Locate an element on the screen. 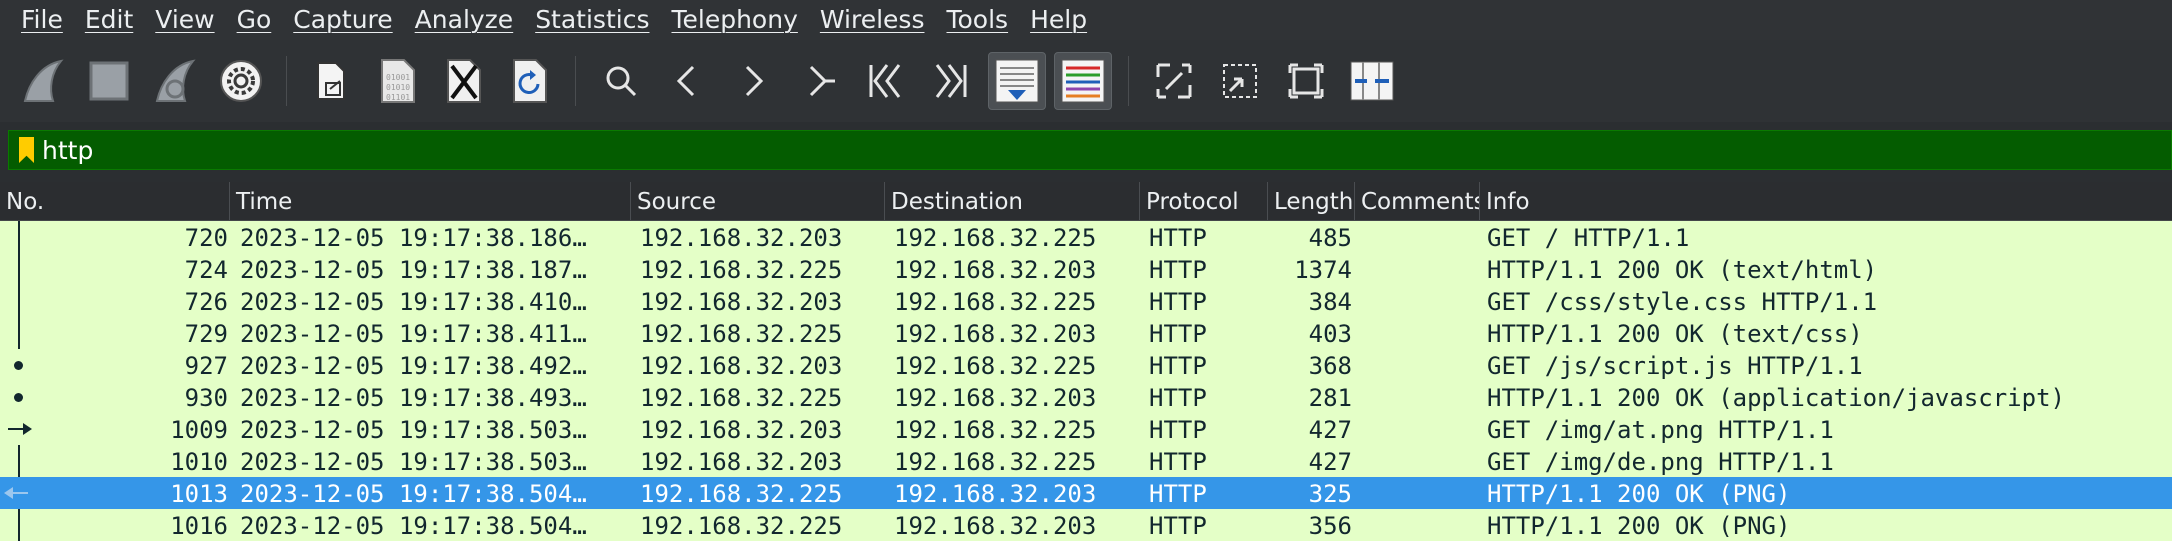  chevron-right-icon is located at coordinates (754, 81).